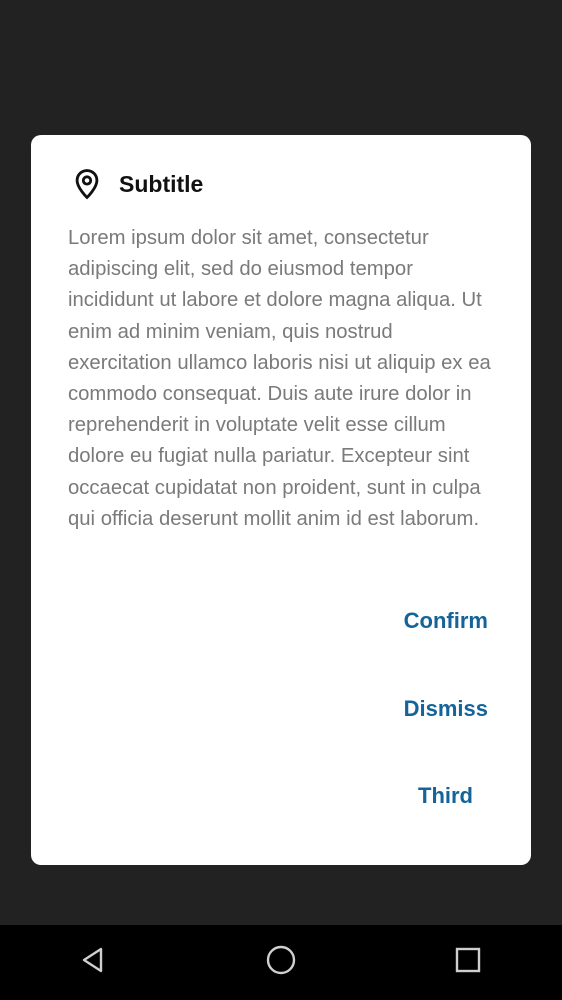 The width and height of the screenshot is (562, 1000). I want to click on home-button, so click(281, 962).